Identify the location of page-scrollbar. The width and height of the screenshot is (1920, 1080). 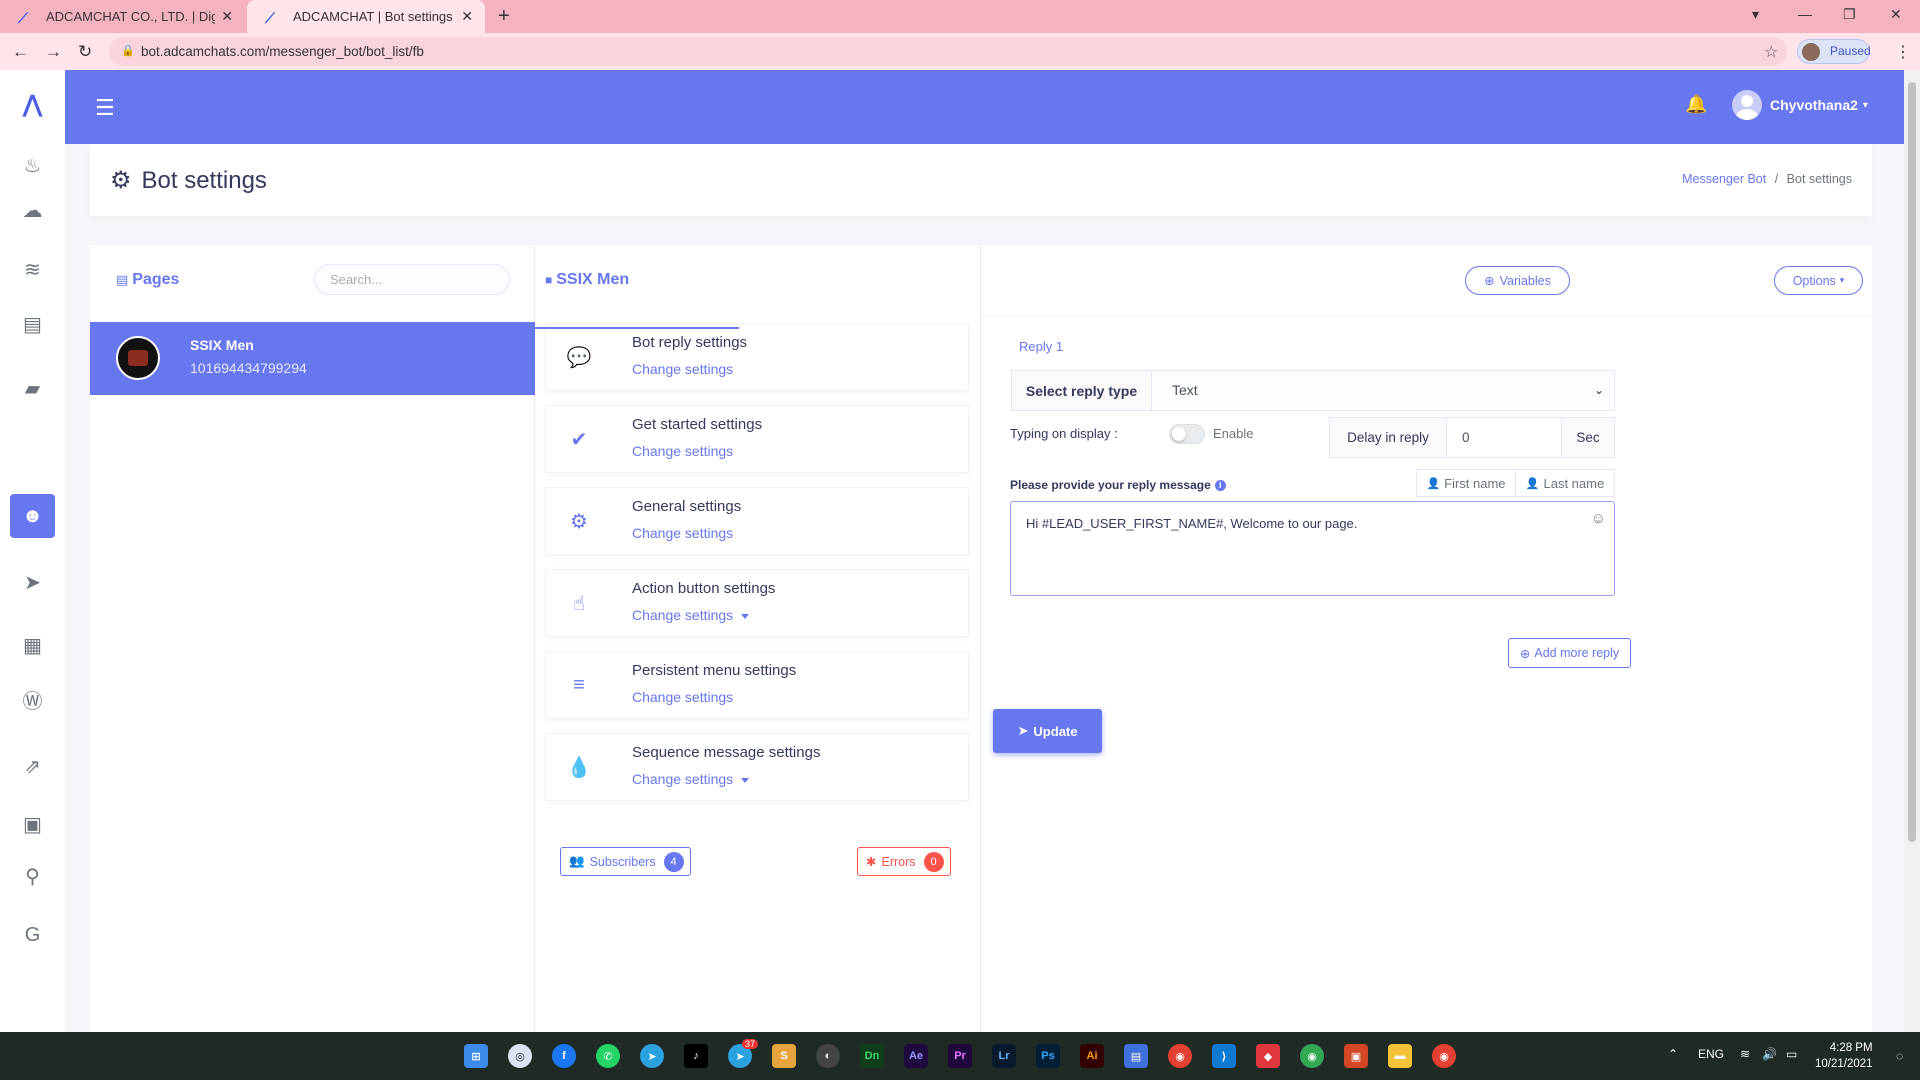
(1912, 551).